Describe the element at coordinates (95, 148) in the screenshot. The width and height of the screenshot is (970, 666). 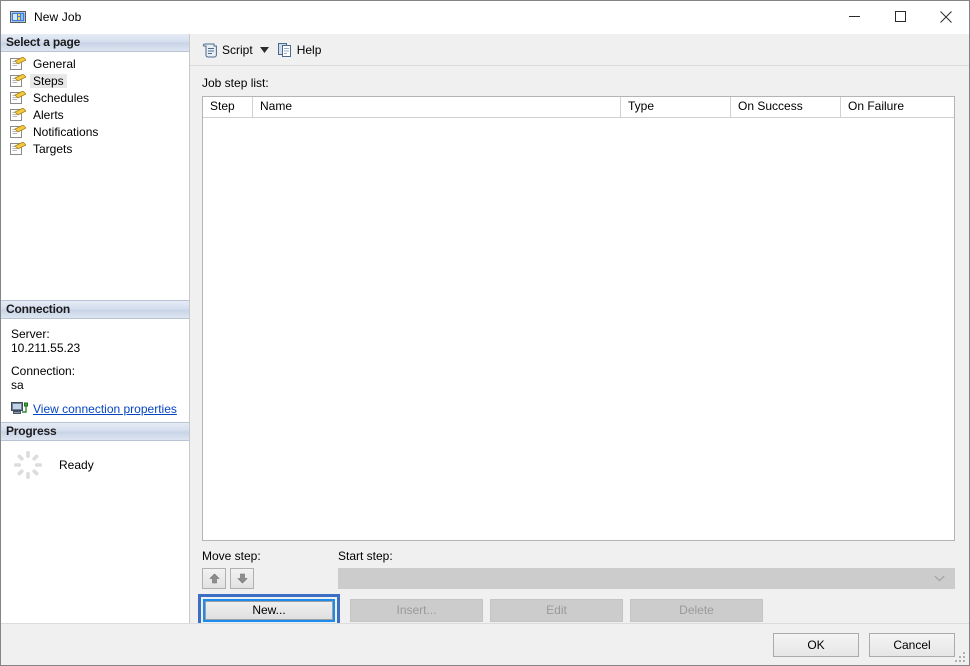
I see `sidebar-item-targets: Targets` at that location.